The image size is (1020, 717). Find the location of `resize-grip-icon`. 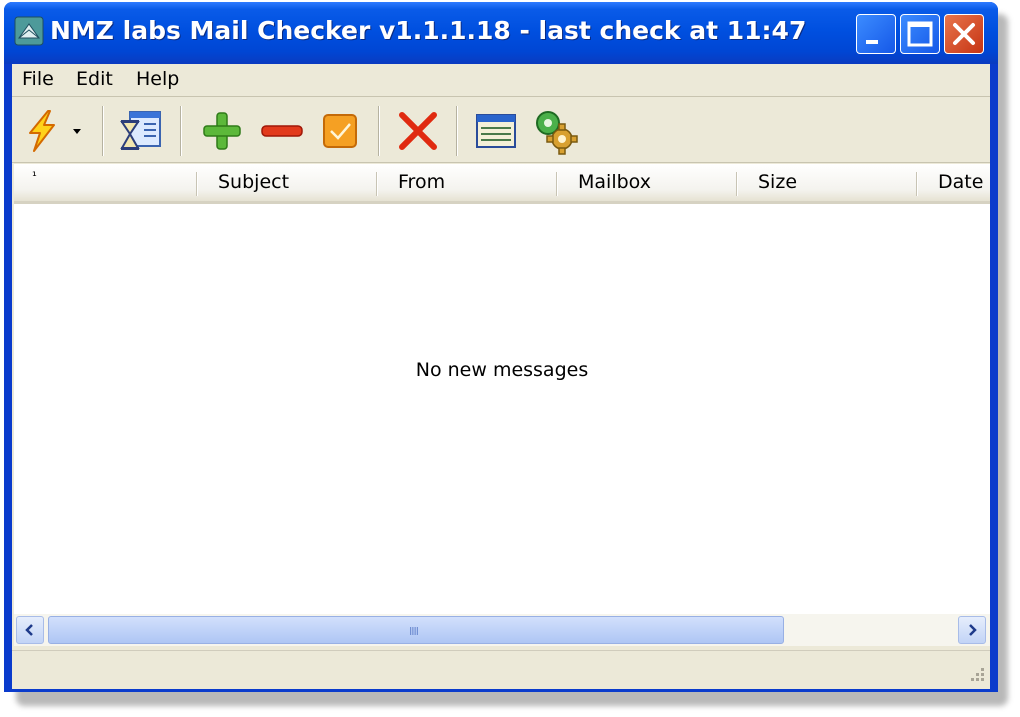

resize-grip-icon is located at coordinates (975, 674).